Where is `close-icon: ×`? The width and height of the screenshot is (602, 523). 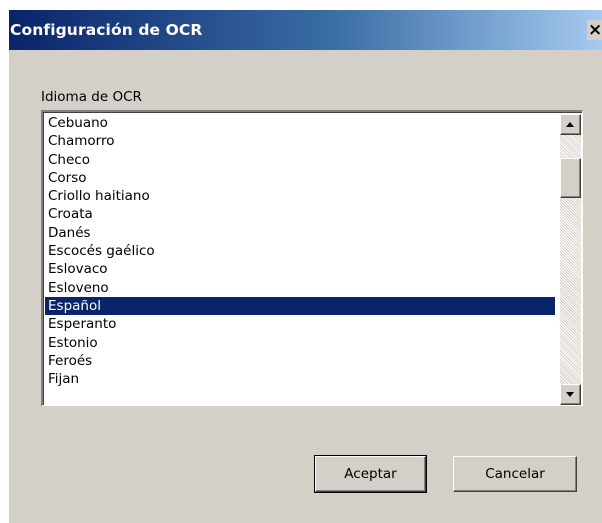 close-icon: × is located at coordinates (594, 30).